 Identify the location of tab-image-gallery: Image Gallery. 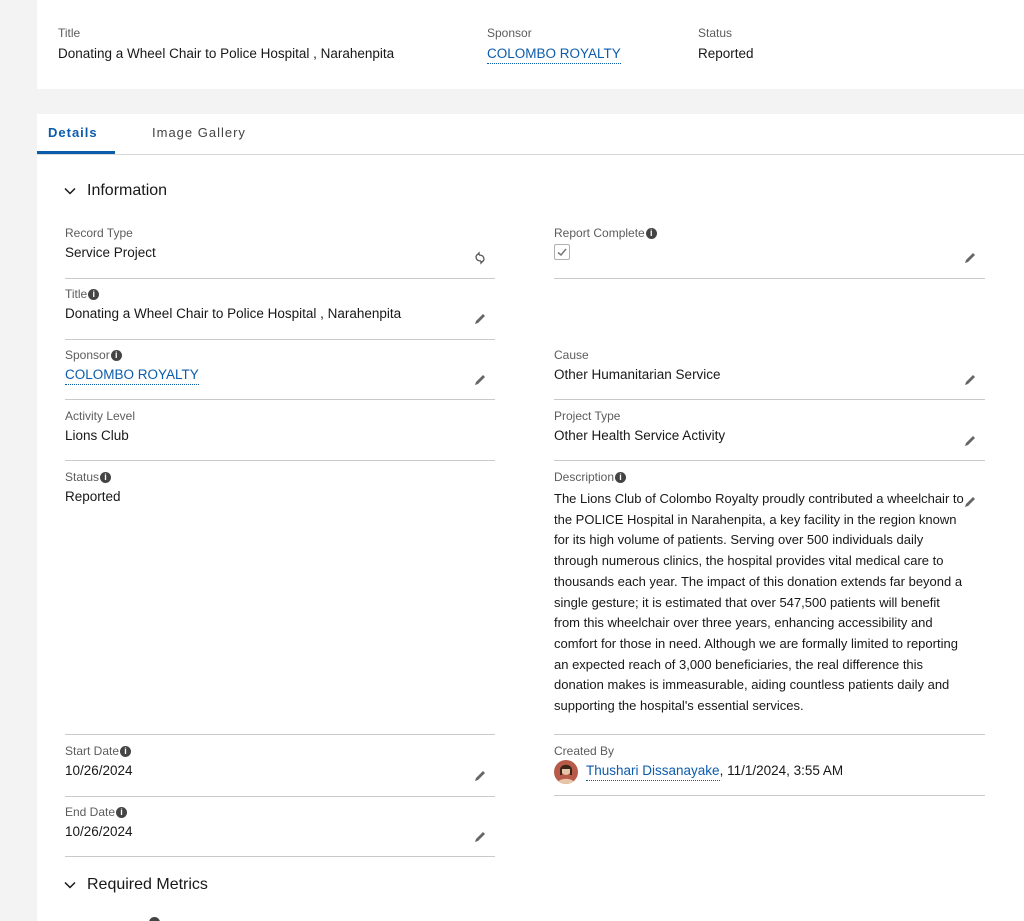
(199, 133).